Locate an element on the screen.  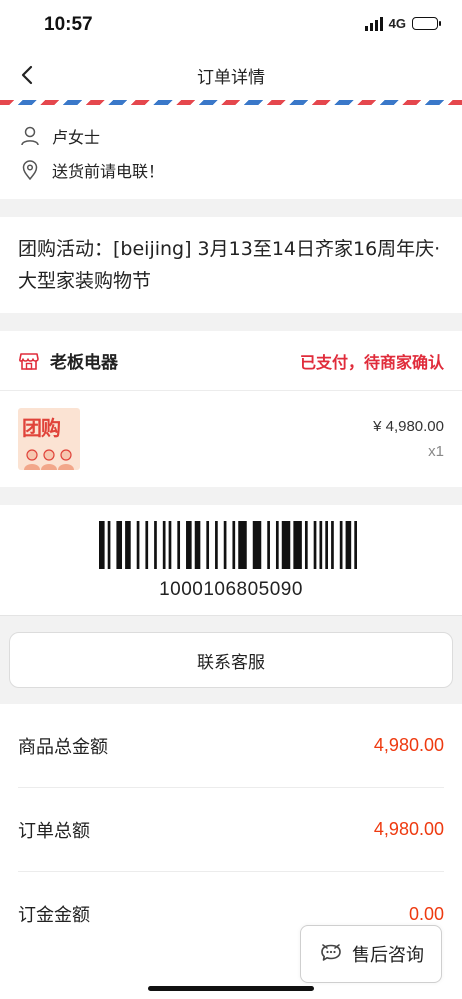
contact-address-row: 送货前请电联！ is located at coordinates (231, 170).